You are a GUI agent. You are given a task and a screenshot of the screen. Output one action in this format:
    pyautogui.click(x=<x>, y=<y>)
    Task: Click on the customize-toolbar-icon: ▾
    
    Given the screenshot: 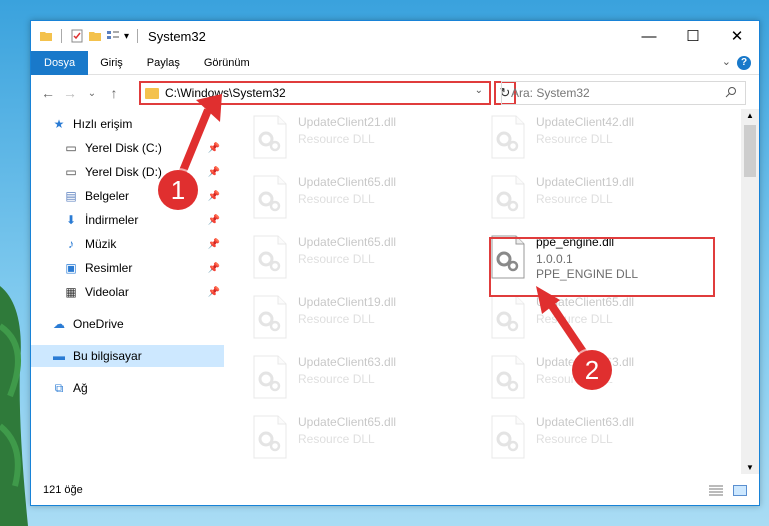 What is the action you would take?
    pyautogui.click(x=126, y=36)
    